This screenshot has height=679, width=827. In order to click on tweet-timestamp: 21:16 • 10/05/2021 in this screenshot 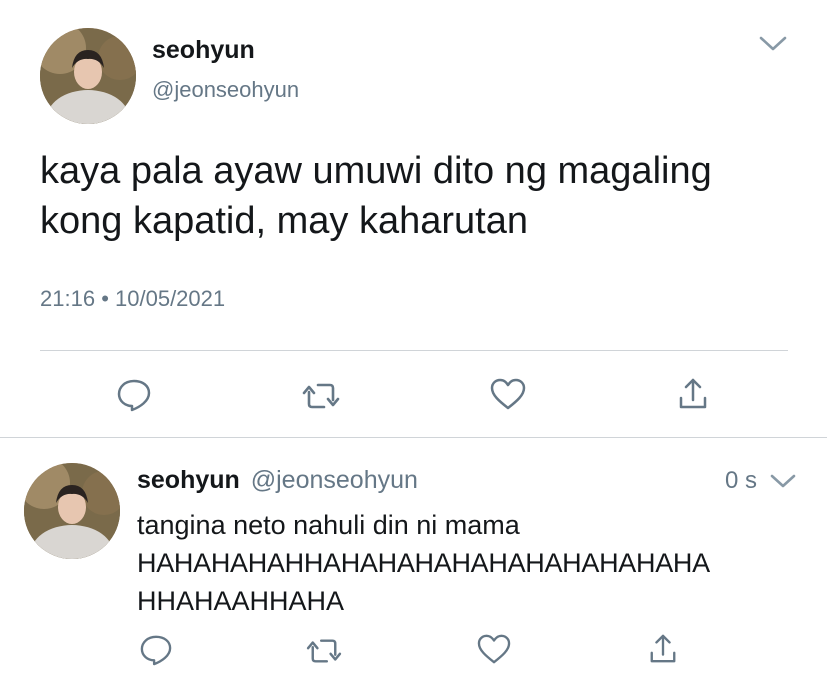, I will do `click(132, 299)`.